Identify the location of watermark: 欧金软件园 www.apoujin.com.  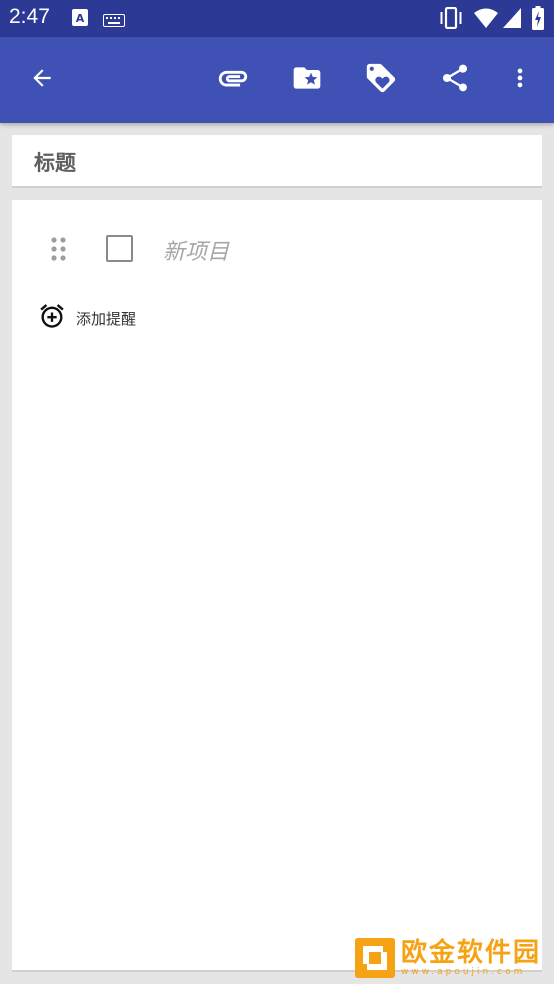
(448, 958).